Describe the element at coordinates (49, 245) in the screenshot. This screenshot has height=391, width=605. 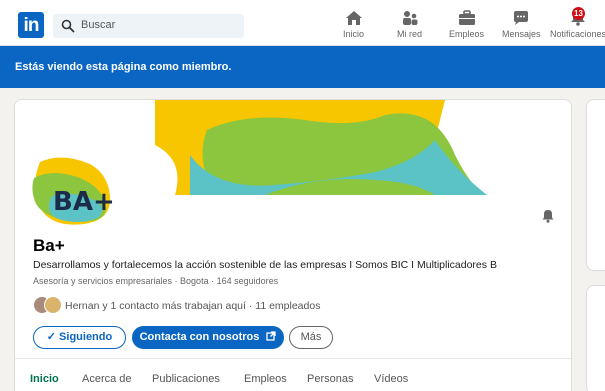
I see `company-name: Ba+` at that location.